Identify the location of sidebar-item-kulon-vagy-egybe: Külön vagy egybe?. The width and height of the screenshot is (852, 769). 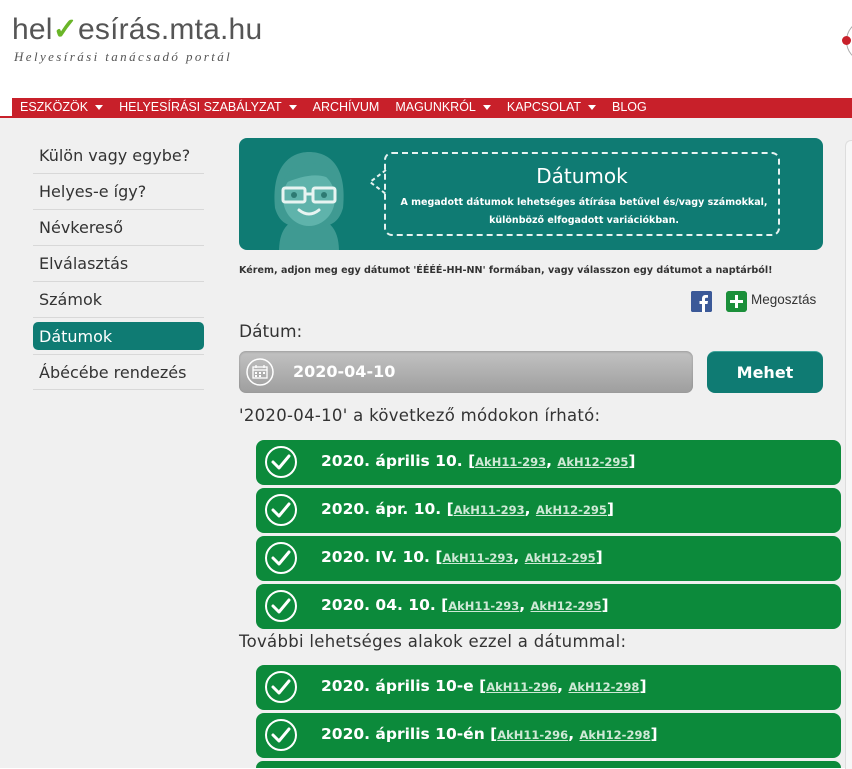
(118, 156).